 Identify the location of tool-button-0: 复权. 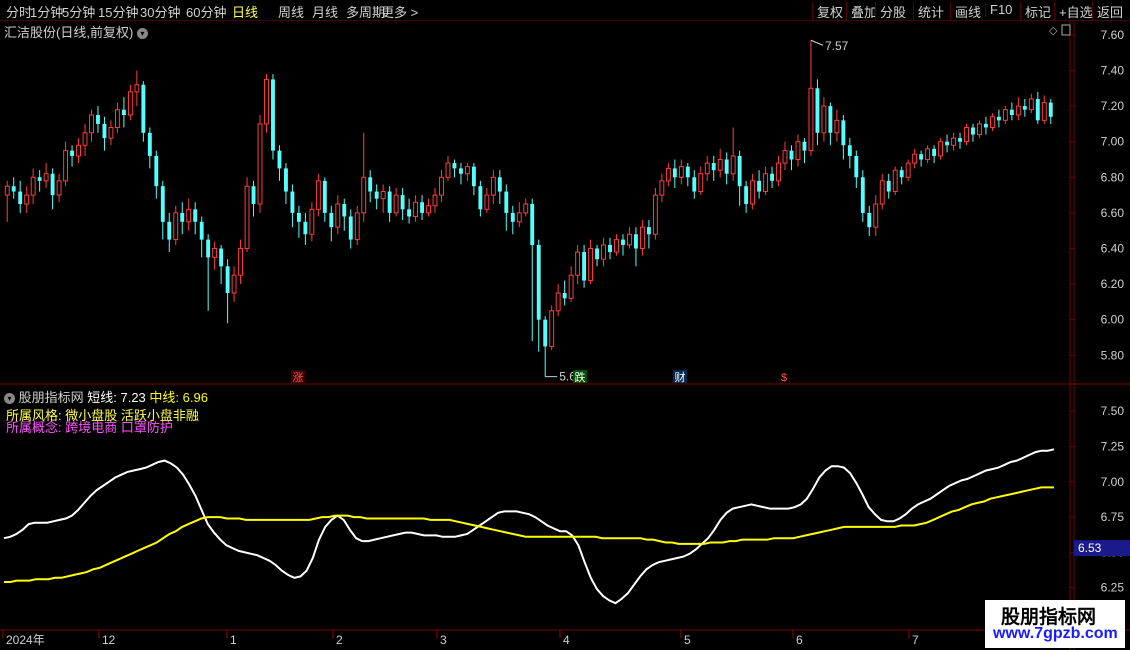
(827, 11).